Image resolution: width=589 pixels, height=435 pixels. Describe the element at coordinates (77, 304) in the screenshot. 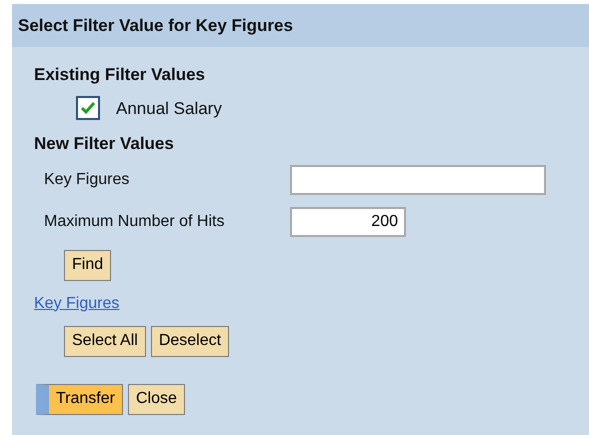

I see `key-figures-link: Key Figures` at that location.